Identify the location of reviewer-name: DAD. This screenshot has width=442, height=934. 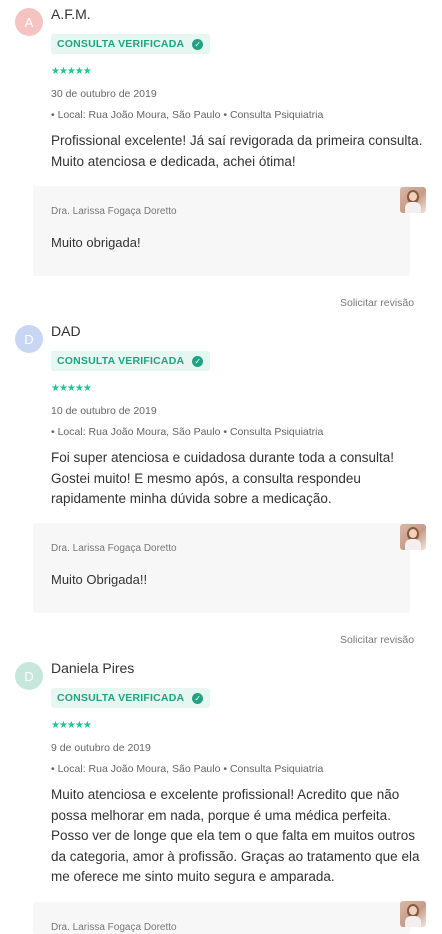
(66, 331).